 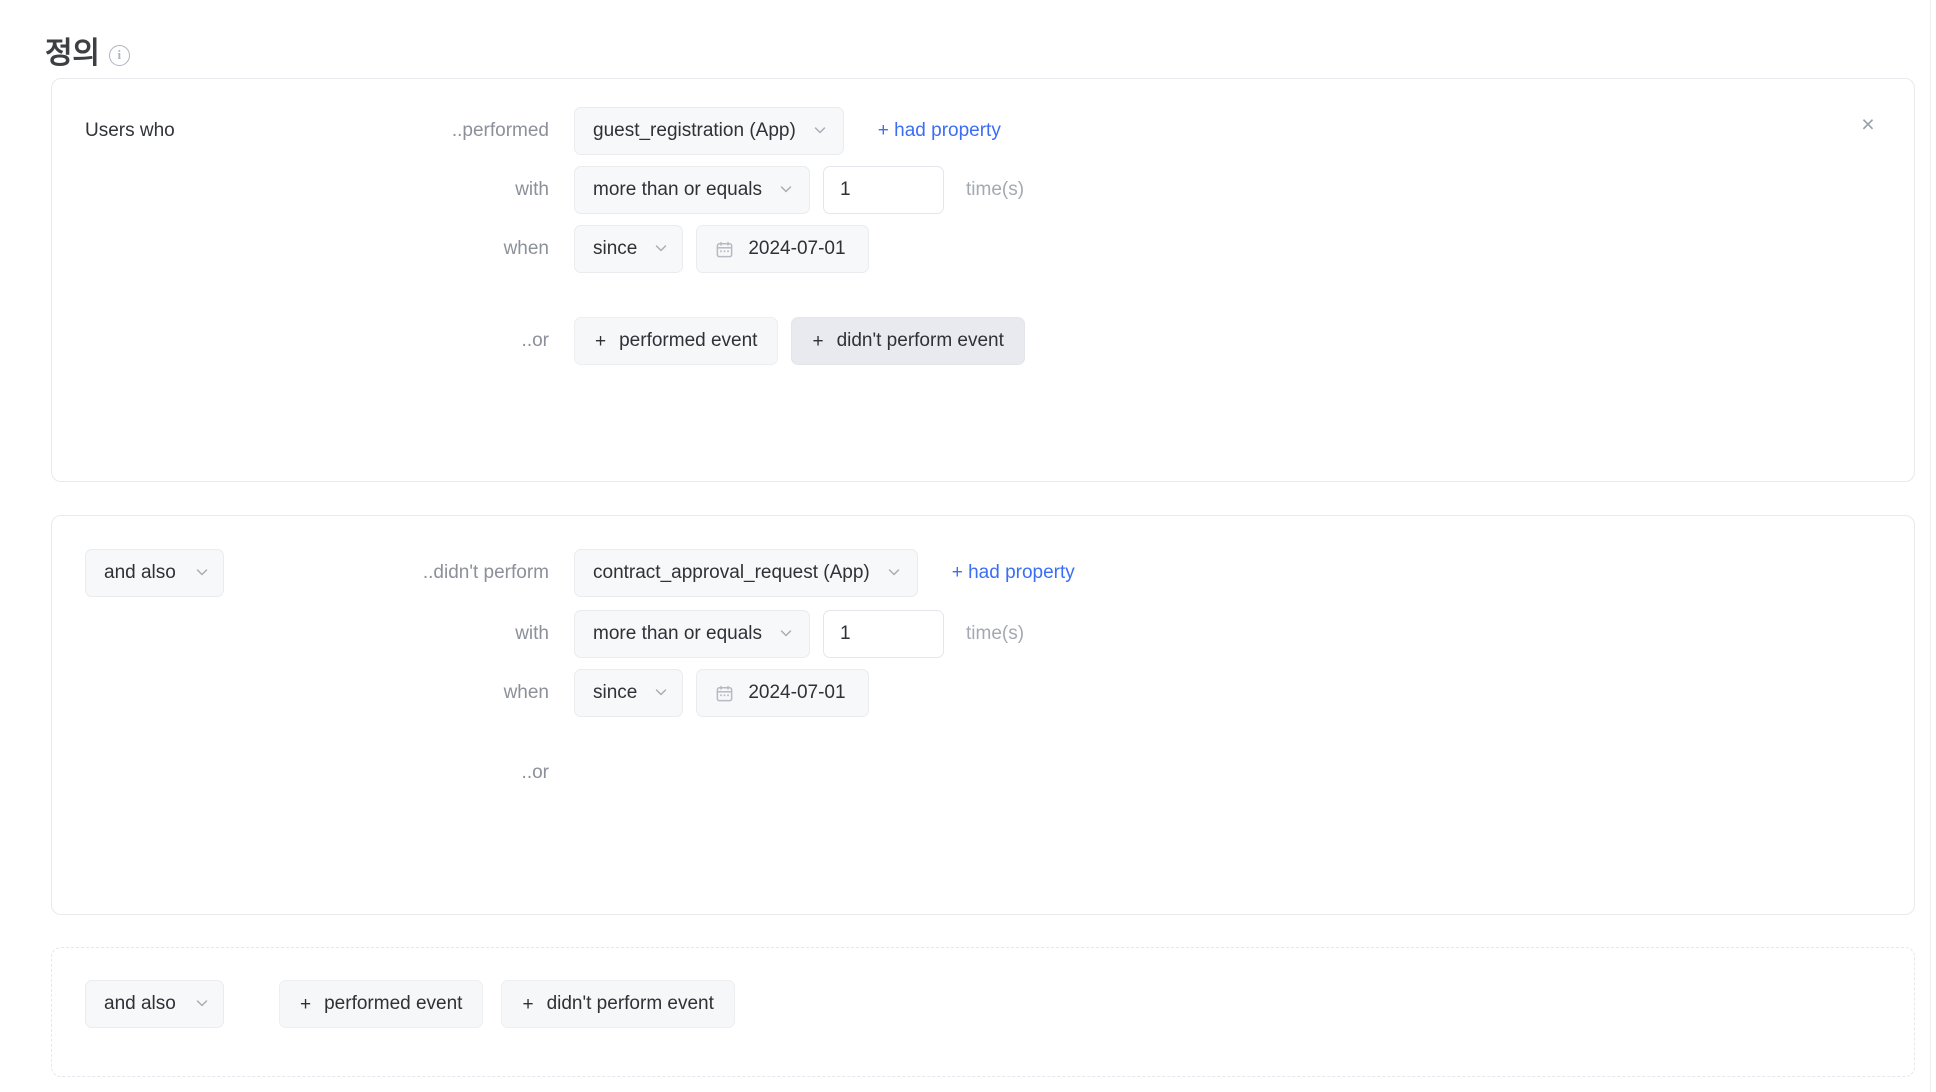 I want to click on panel-right-edge, so click(x=1933, y=546).